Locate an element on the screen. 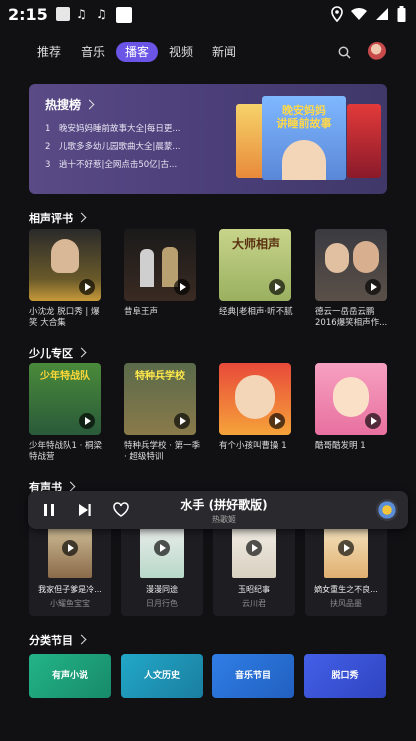 The width and height of the screenshot is (416, 741). book-author: 扶风品墨 is located at coordinates (346, 603).